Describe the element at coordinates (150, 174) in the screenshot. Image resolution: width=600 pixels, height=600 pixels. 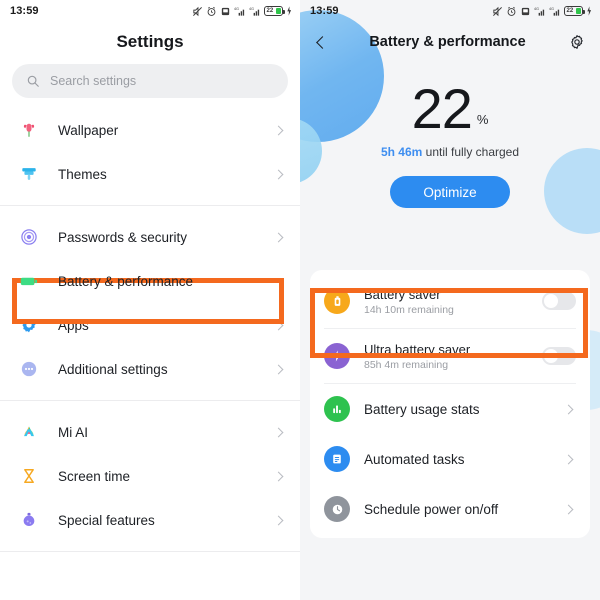
I see `sidebar-item-themes: Themes` at that location.